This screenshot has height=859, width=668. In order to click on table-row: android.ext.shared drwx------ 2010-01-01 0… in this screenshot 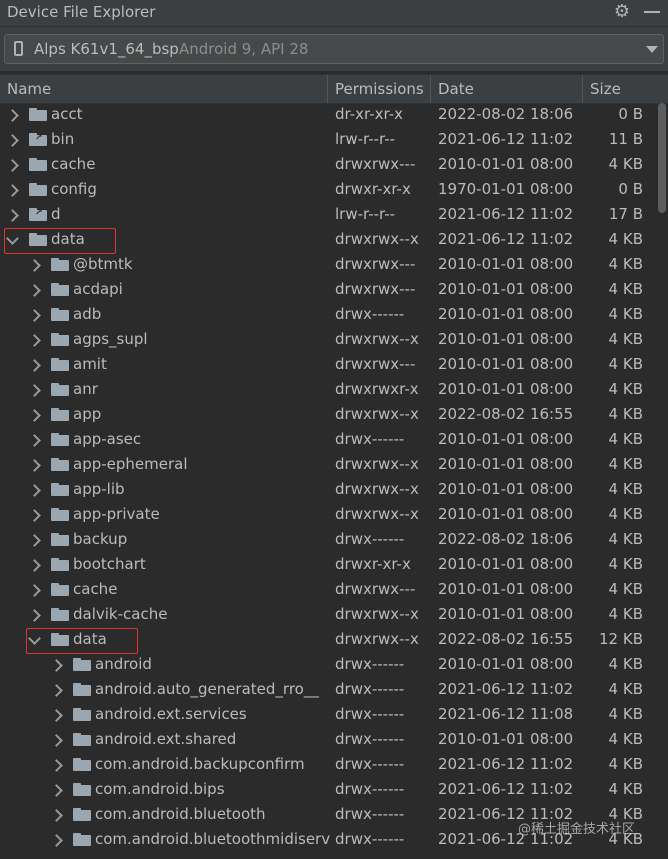, I will do `click(334, 740)`.